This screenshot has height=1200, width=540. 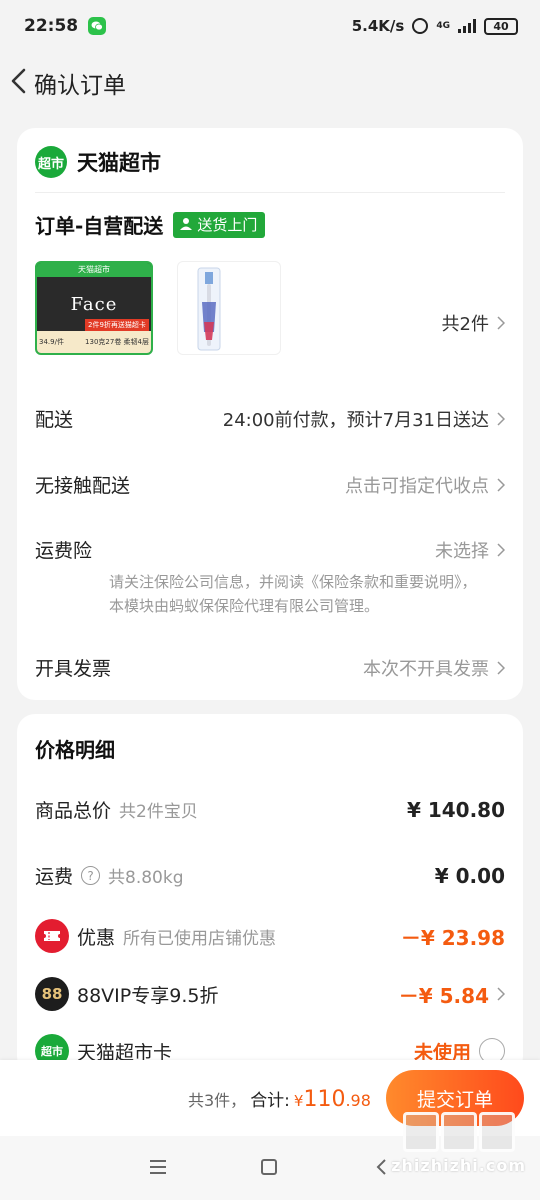 I want to click on wechat-notification-icon, so click(x=97, y=26).